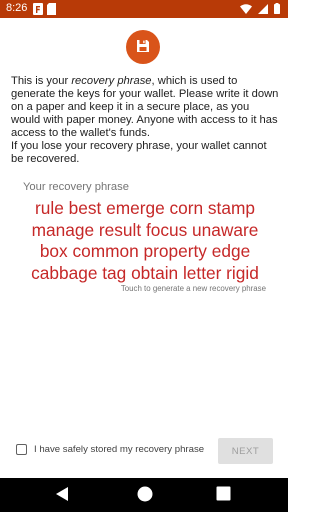 The width and height of the screenshot is (320, 512). I want to click on recovery-phrase-label: Your recovery phrase, so click(76, 187).